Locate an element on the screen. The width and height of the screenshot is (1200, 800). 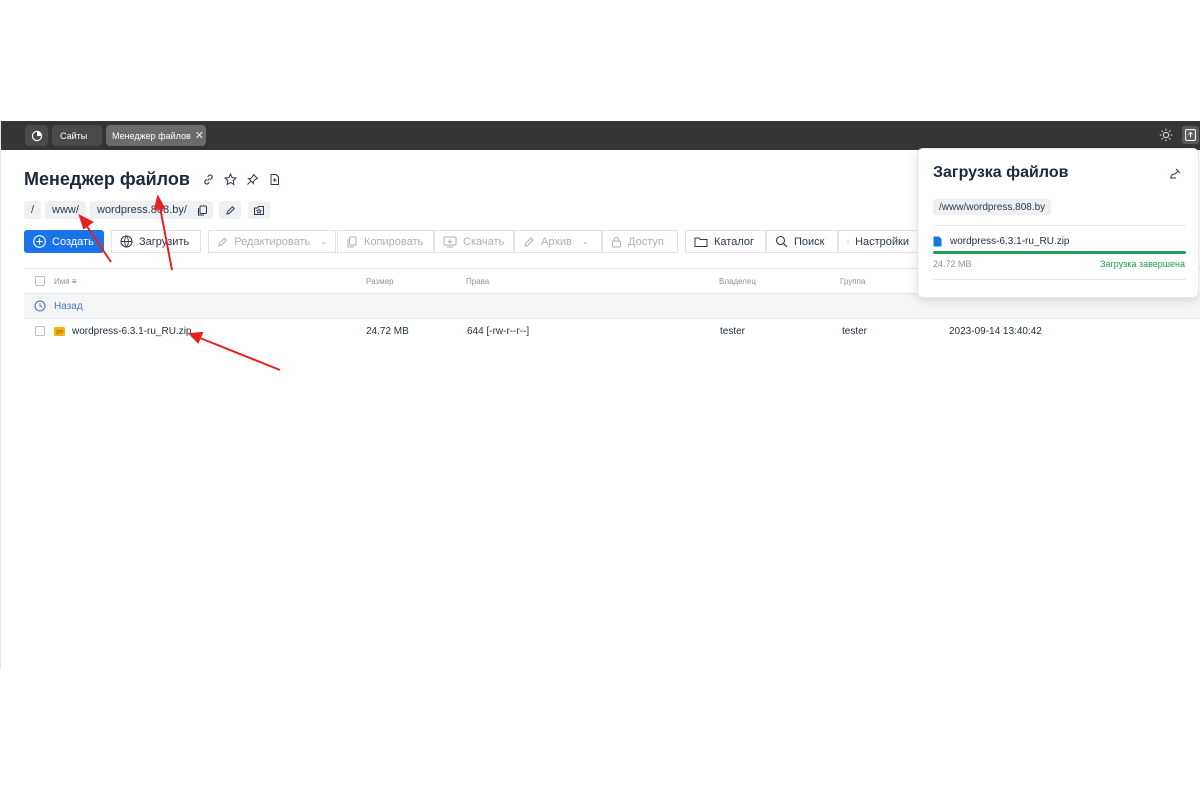
file-group: tester is located at coordinates (855, 331).